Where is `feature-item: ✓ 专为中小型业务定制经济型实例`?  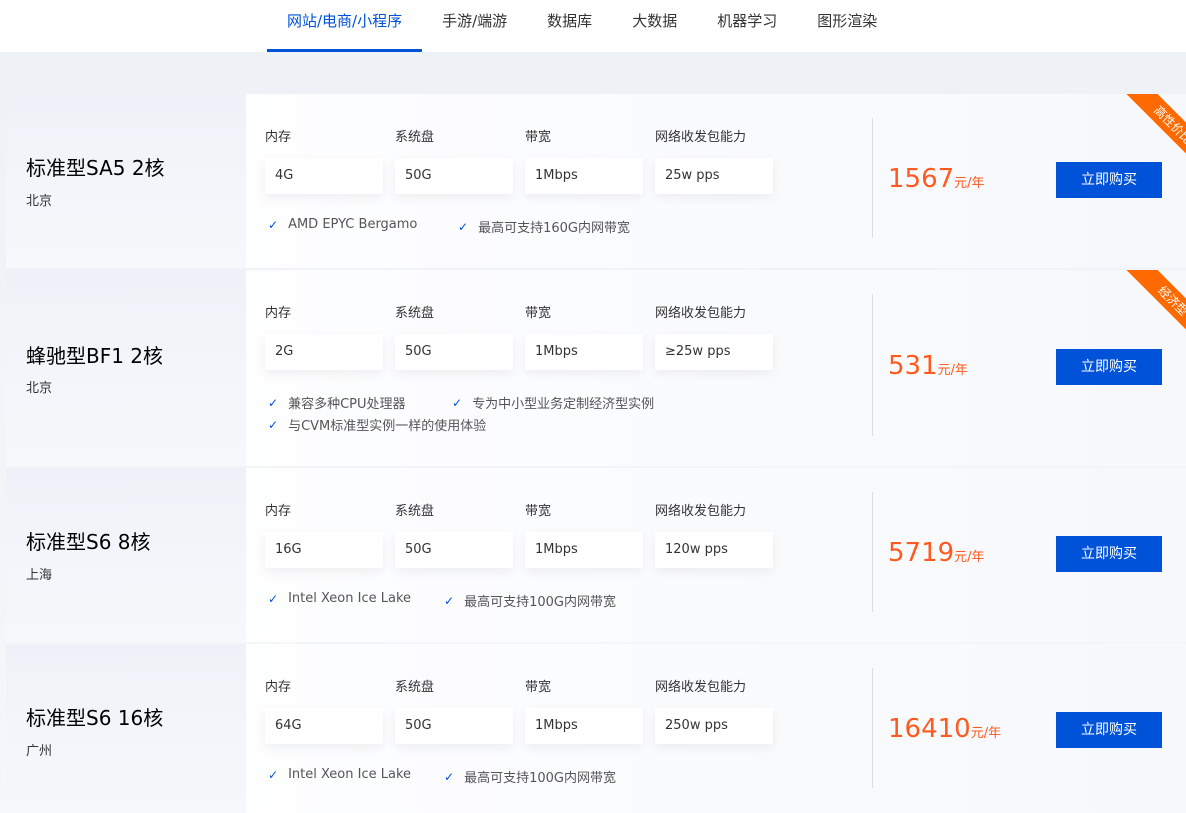 feature-item: ✓ 专为中小型业务定制经济型实例 is located at coordinates (553, 403).